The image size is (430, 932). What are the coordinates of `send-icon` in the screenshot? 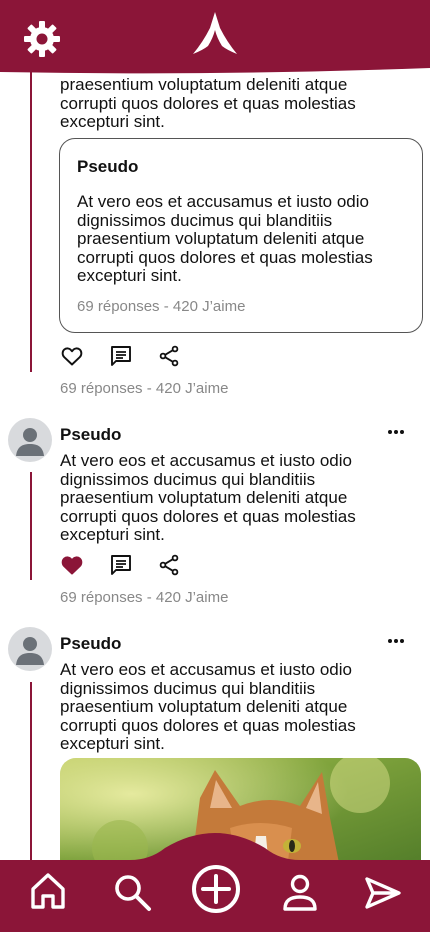 It's located at (383, 893).